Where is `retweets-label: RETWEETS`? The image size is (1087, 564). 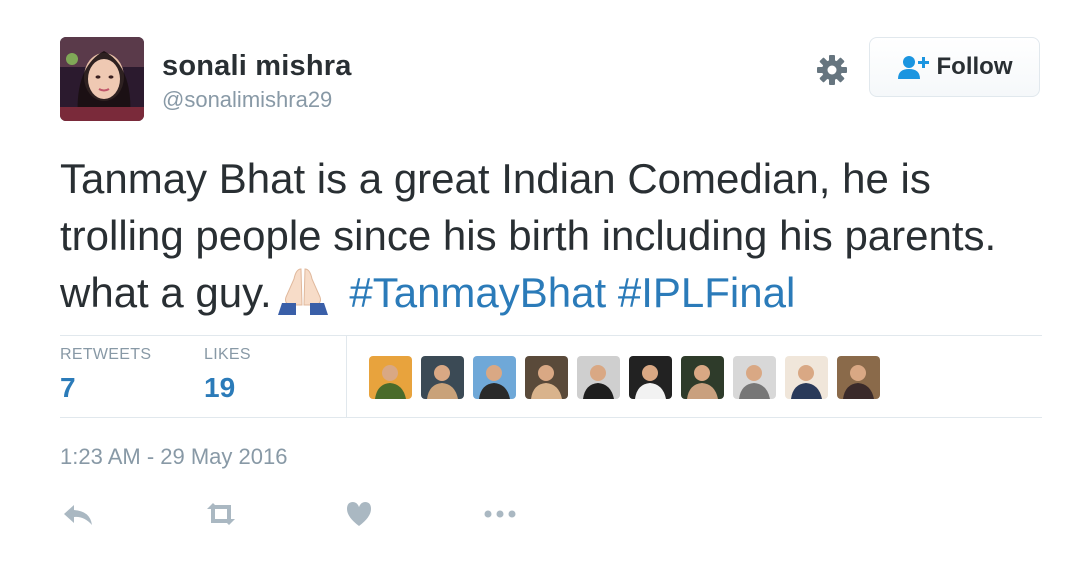 retweets-label: RETWEETS is located at coordinates (106, 354).